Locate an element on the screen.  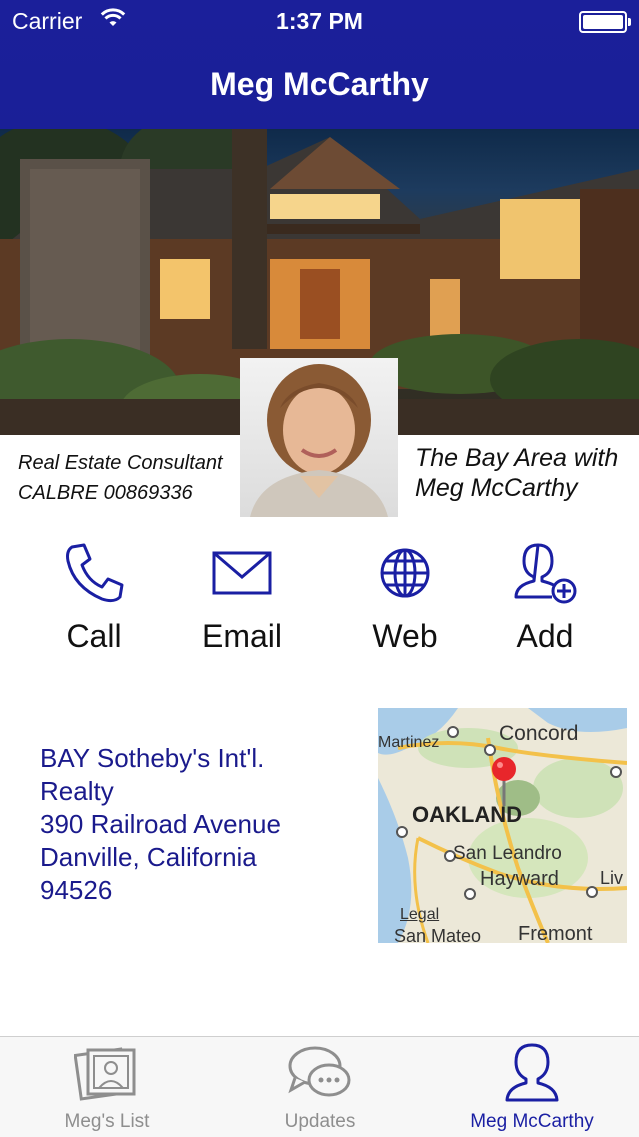
agent-tagline: The Bay Area with Meg McCarthy is located at coordinates (516, 473).